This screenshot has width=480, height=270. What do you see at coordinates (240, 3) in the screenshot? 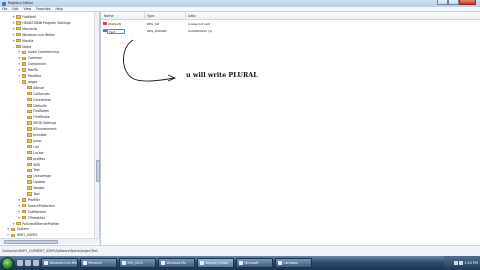
I see `title-bar: Registry Editor` at bounding box center [240, 3].